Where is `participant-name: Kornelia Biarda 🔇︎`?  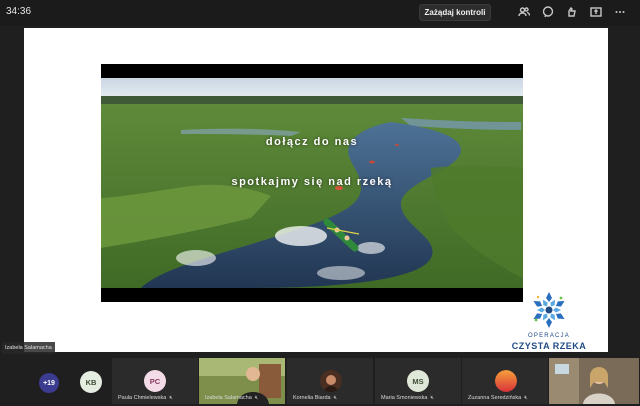 participant-name: Kornelia Biarda 🔇︎ is located at coordinates (315, 398).